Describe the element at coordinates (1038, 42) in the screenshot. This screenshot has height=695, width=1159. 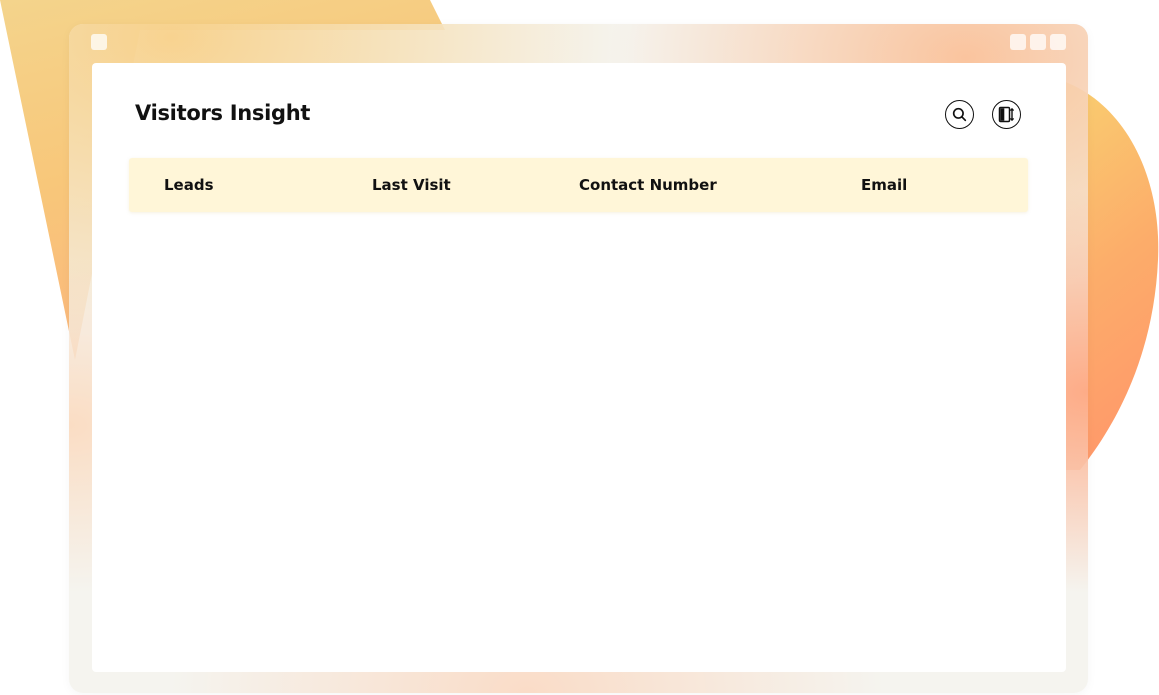
I see `window-maximize-square` at that location.